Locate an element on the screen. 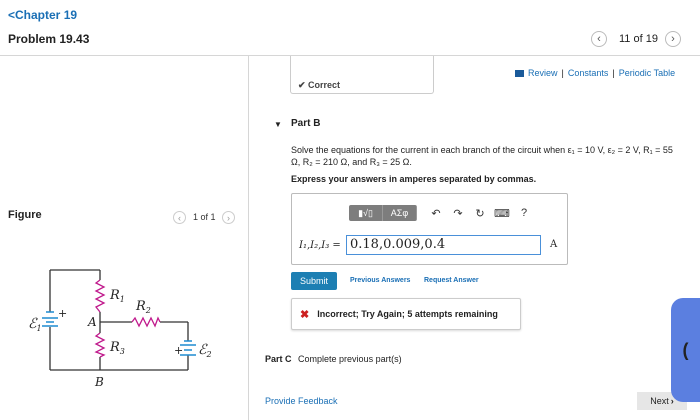 Image resolution: width=700 pixels, height=420 pixels. battery1-plus-label: + is located at coordinates (62, 313).